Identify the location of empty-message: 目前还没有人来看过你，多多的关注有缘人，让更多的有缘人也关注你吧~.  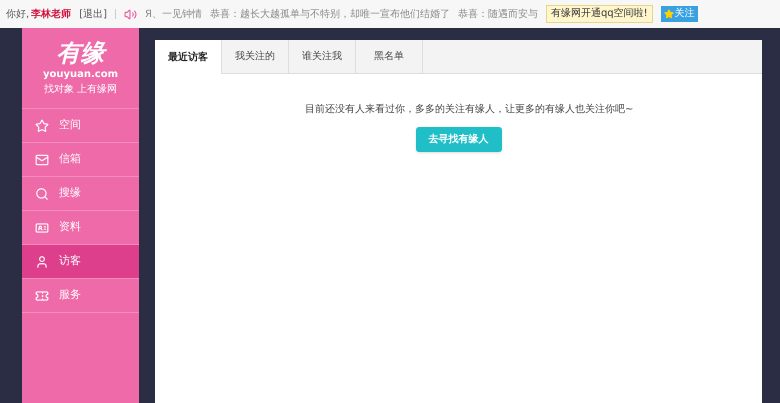
(469, 109).